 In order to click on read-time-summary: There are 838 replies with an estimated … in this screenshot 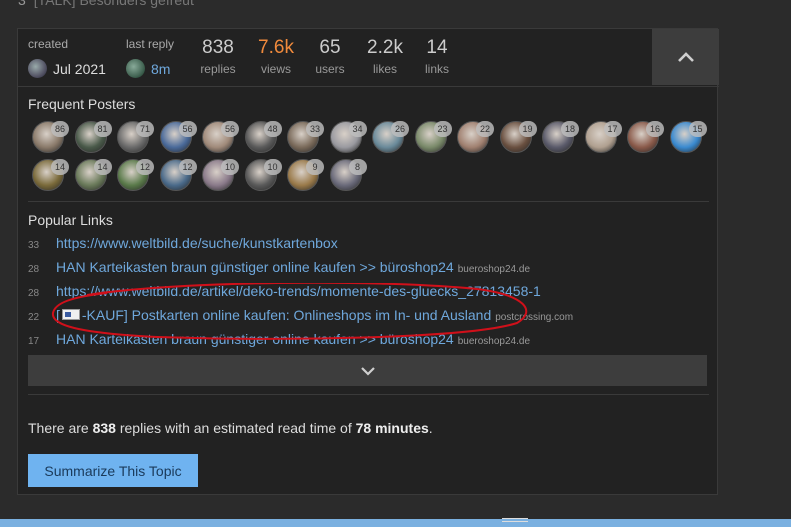, I will do `click(230, 428)`.